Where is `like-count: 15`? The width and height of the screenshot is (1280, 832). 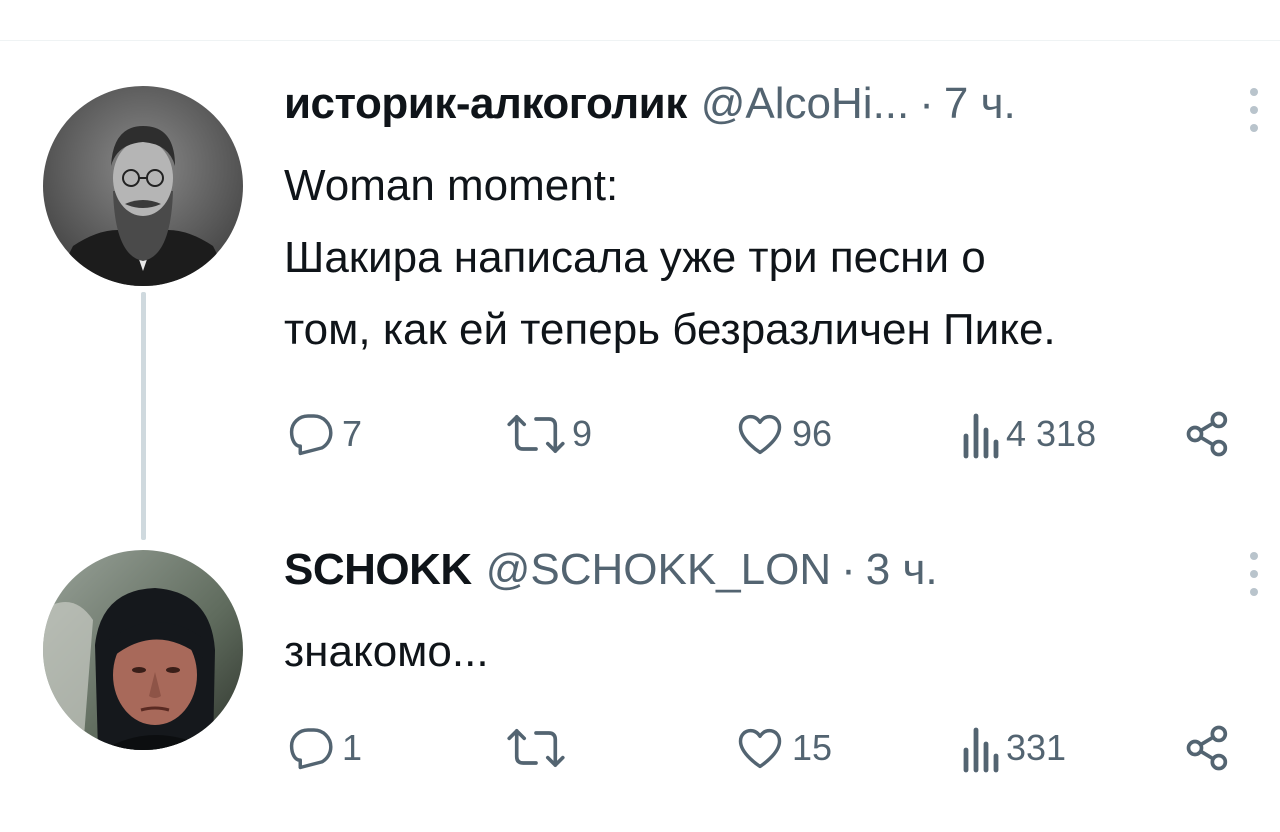
like-count: 15 is located at coordinates (812, 747).